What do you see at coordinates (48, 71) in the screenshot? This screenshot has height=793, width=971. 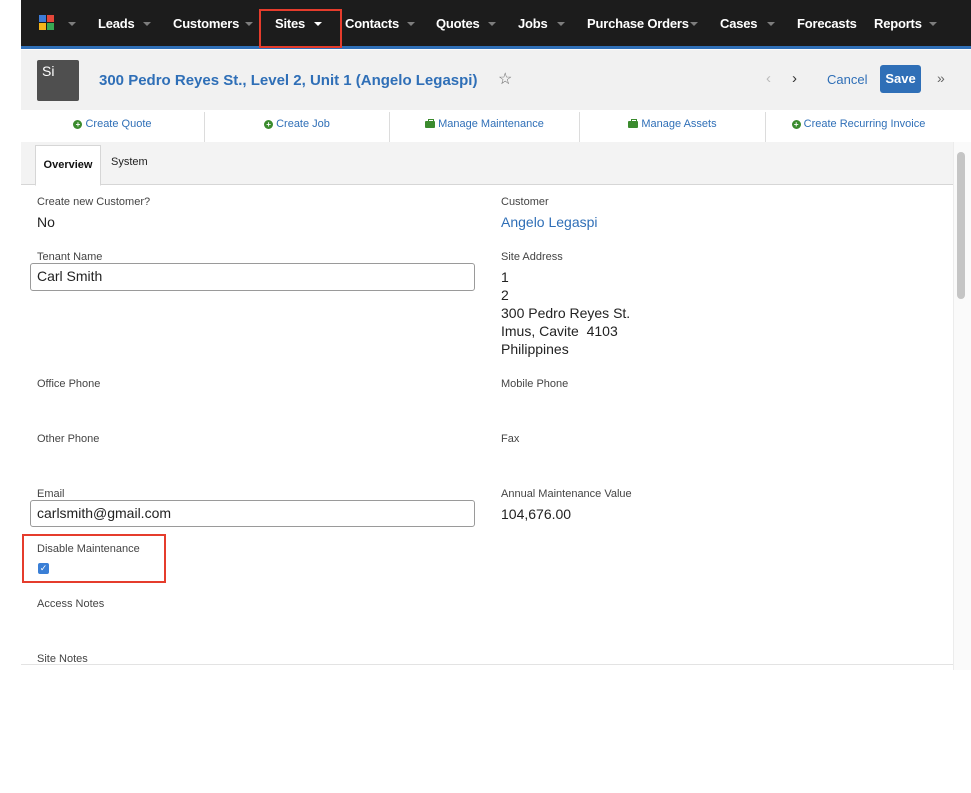 I see `avatar-initials: Si` at bounding box center [48, 71].